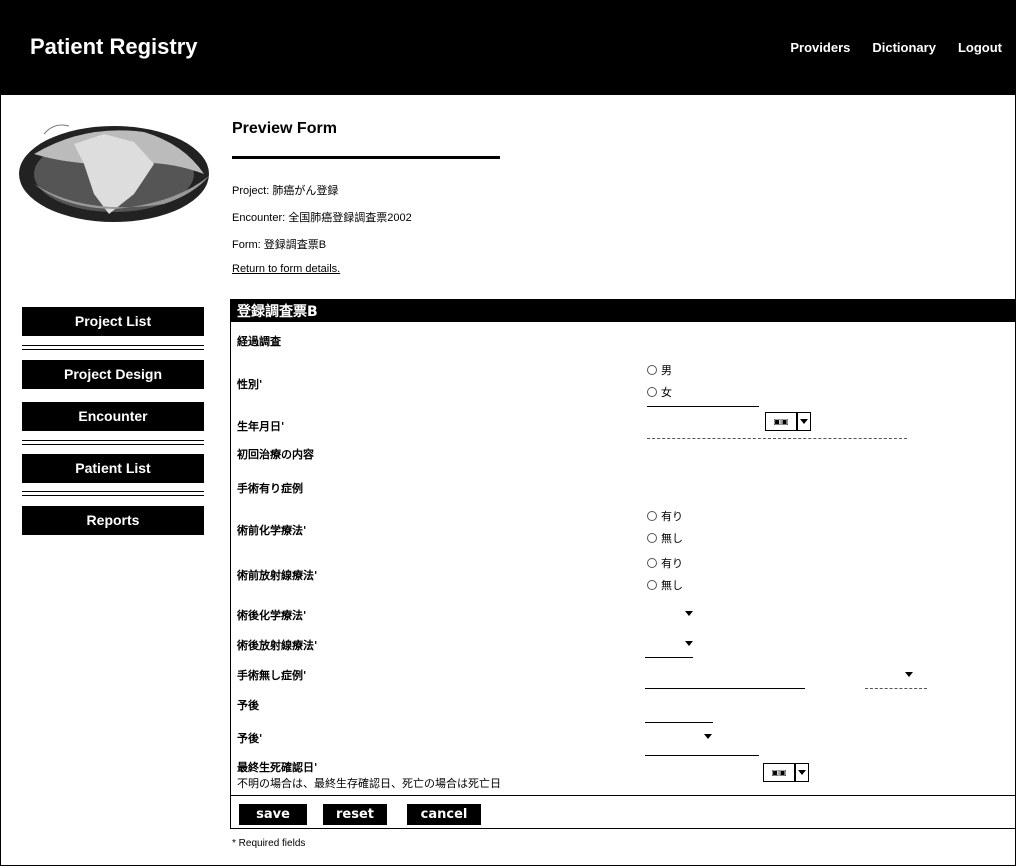 Image resolution: width=1016 pixels, height=866 pixels. Describe the element at coordinates (702, 755) in the screenshot. I see `last-confirmed-input` at that location.